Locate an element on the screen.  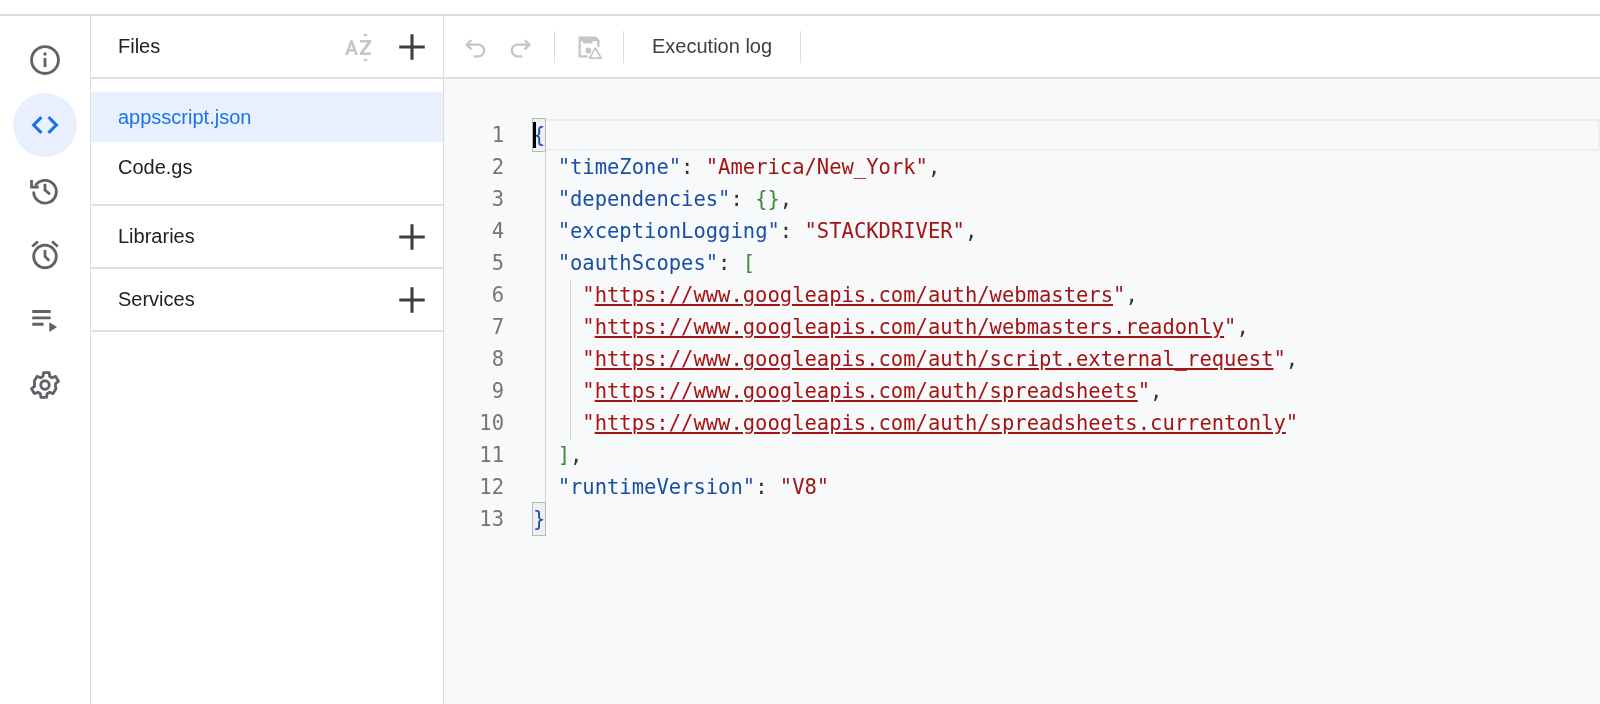
line-number: 12 is located at coordinates (491, 487).